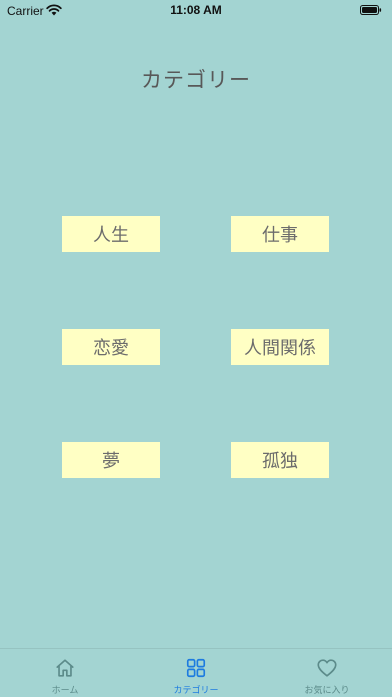 Image resolution: width=392 pixels, height=697 pixels. What do you see at coordinates (111, 347) in the screenshot?
I see `category-button-renai: 恋愛` at bounding box center [111, 347].